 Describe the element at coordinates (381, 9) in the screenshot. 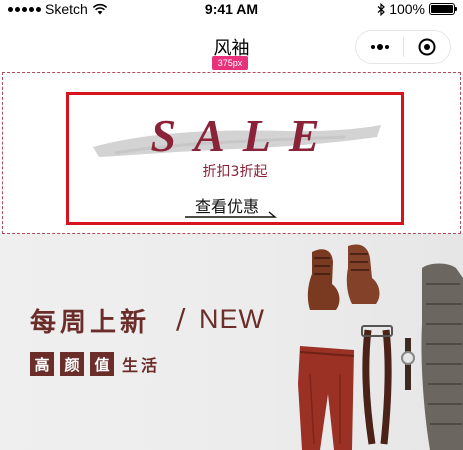

I see `bluetooth-icon` at that location.